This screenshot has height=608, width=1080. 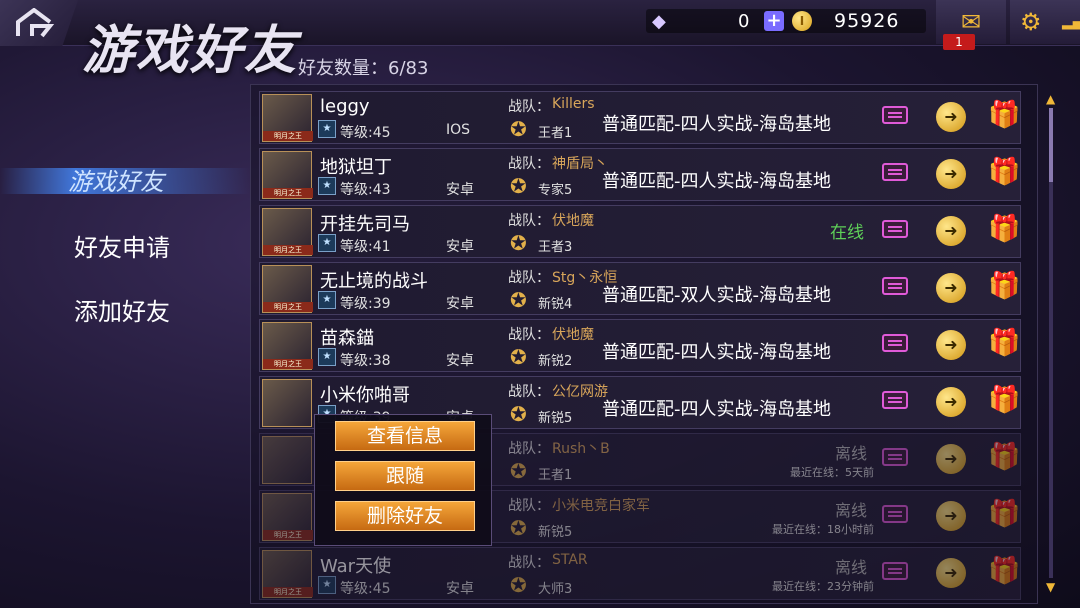 I want to click on friend-name: 无止境的战斗, so click(x=374, y=281).